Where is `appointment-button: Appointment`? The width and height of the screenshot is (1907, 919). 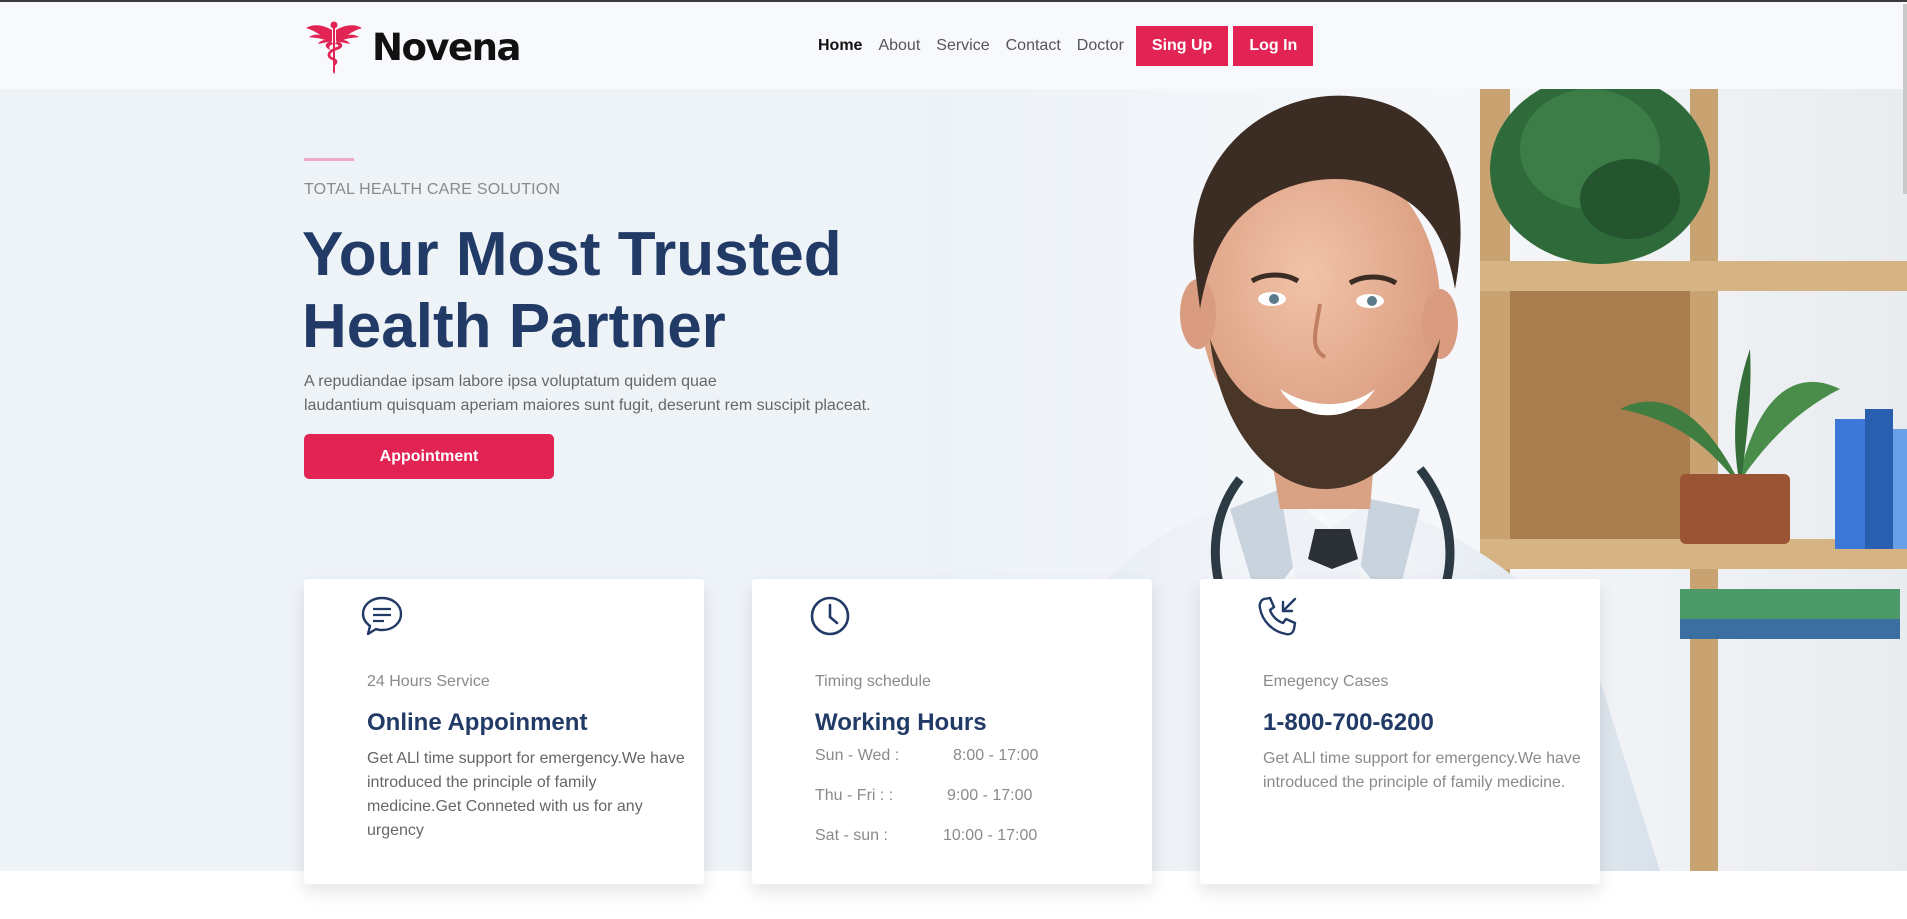
appointment-button: Appointment is located at coordinates (429, 456).